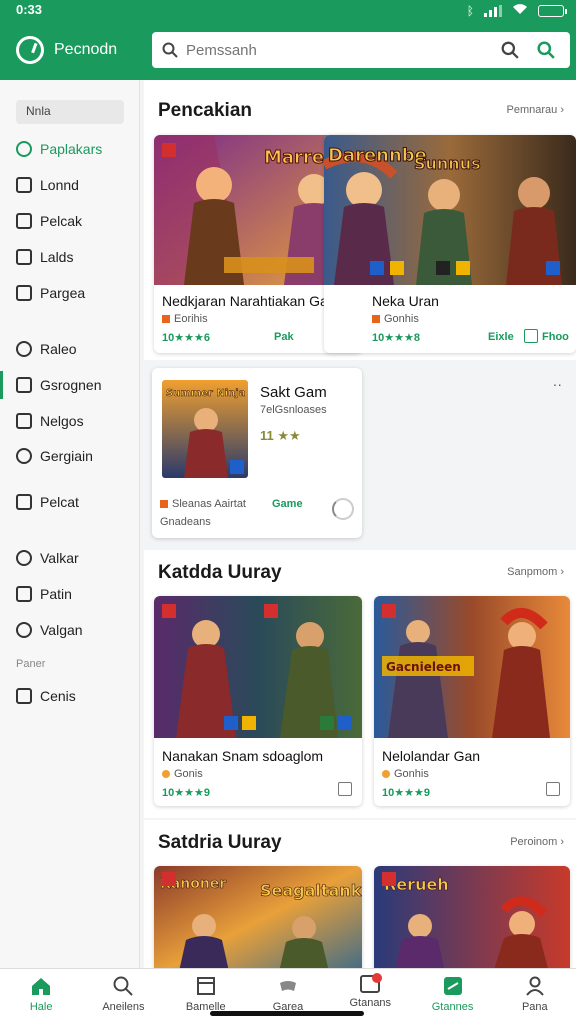 The image size is (576, 1024). Describe the element at coordinates (46, 349) in the screenshot. I see `sidebar-item-raleo: Raleo` at that location.